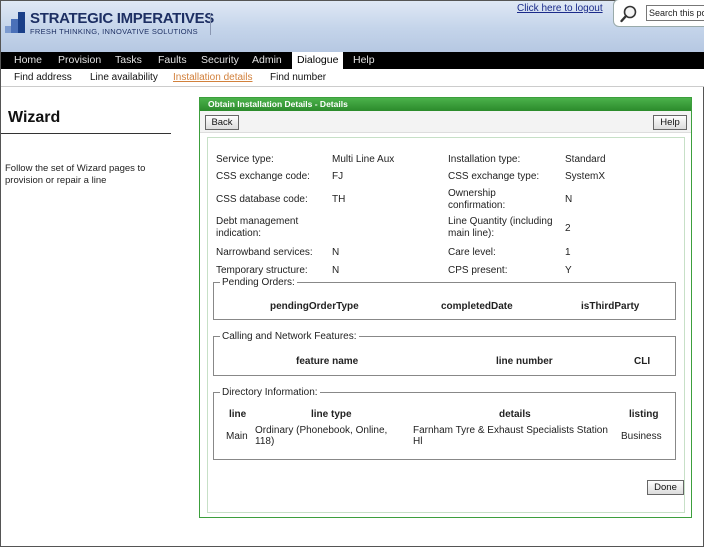 The width and height of the screenshot is (704, 547). Describe the element at coordinates (675, 13) in the screenshot. I see `search-input` at that location.